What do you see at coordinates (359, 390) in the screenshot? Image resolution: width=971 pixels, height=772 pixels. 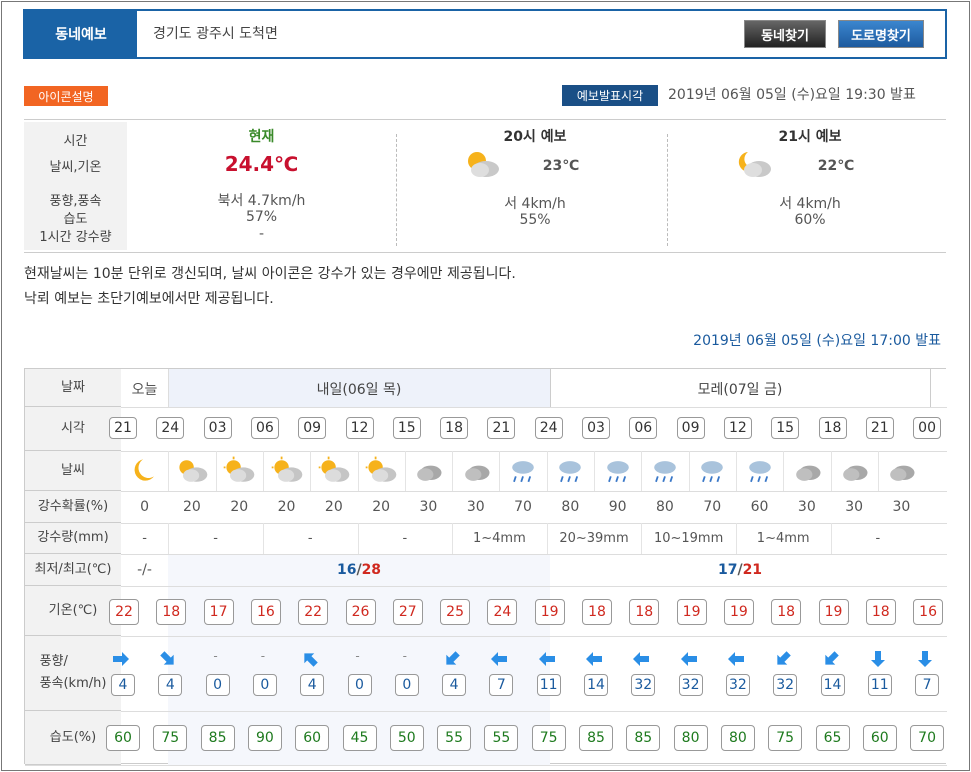 I see `date-tomorrow: 내일(06일 목)` at bounding box center [359, 390].